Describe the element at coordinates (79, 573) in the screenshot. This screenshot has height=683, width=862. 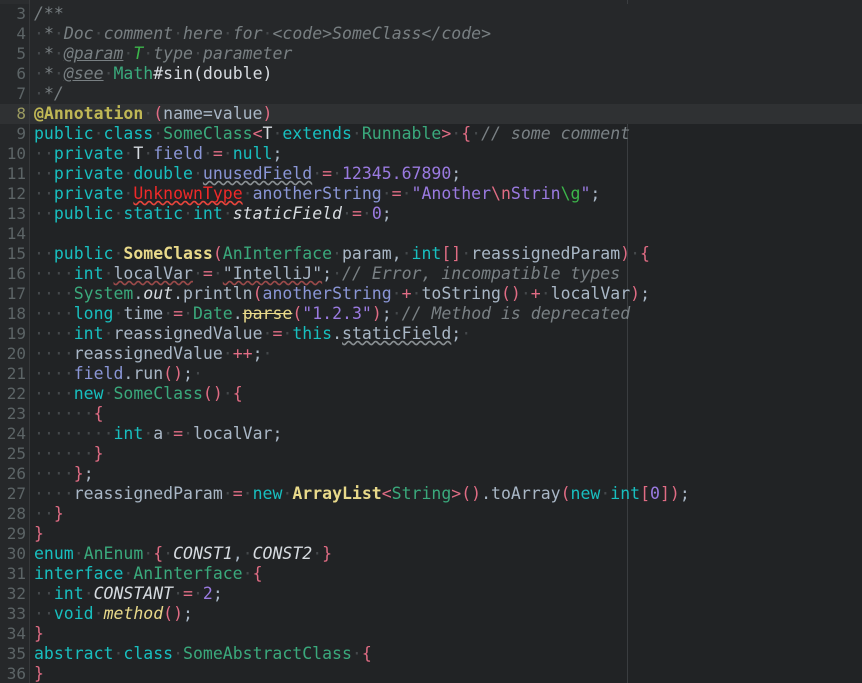
I see `token-keyword-interface: interface` at that location.